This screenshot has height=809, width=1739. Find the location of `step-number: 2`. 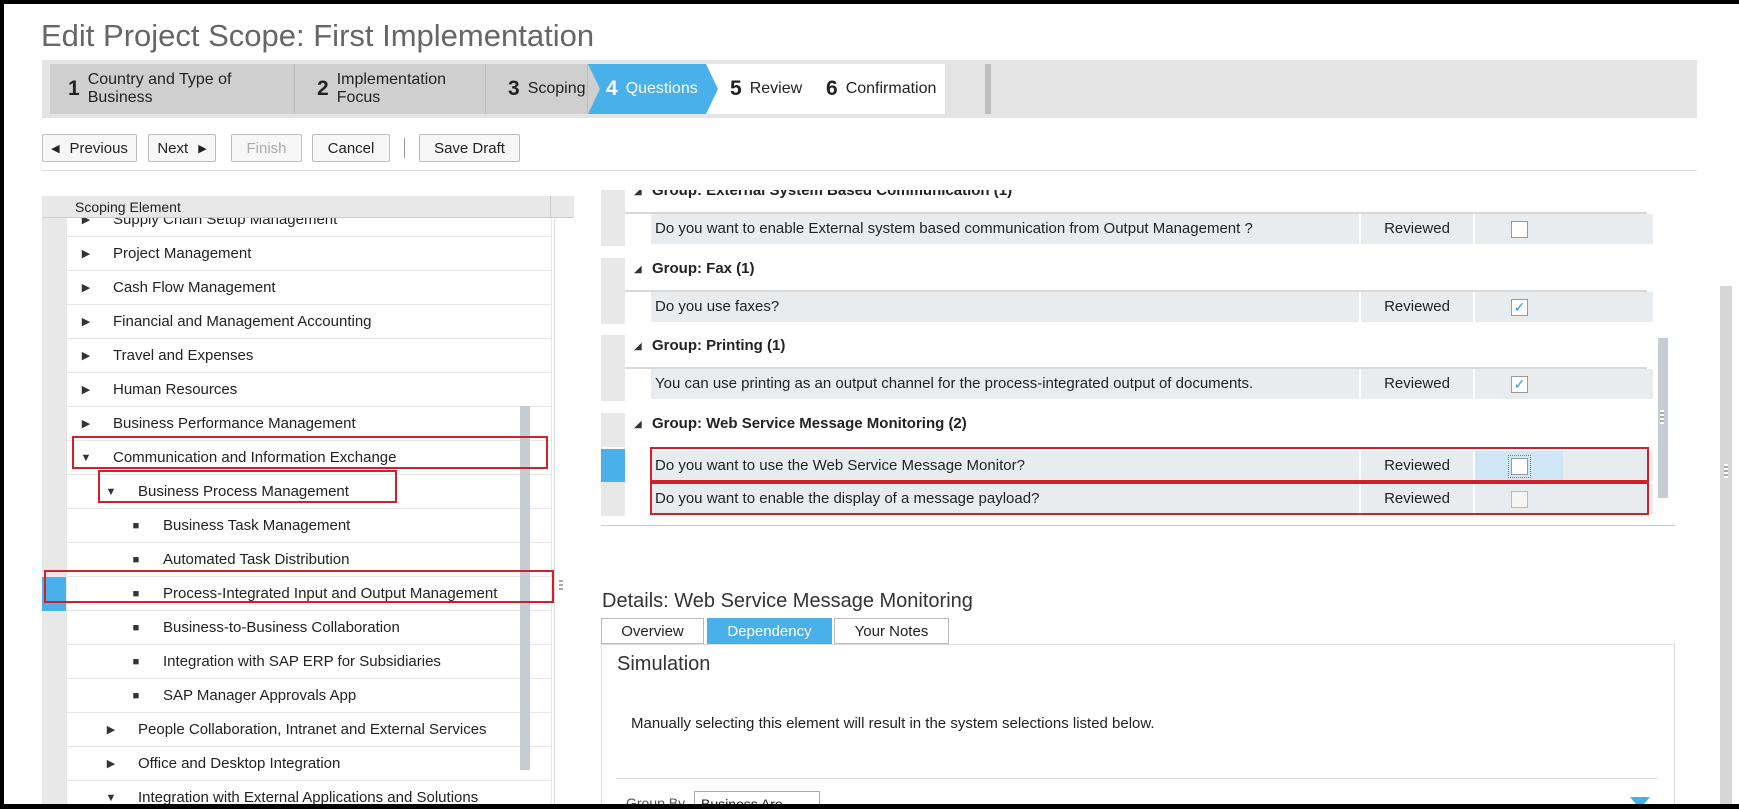

step-number: 2 is located at coordinates (323, 88).